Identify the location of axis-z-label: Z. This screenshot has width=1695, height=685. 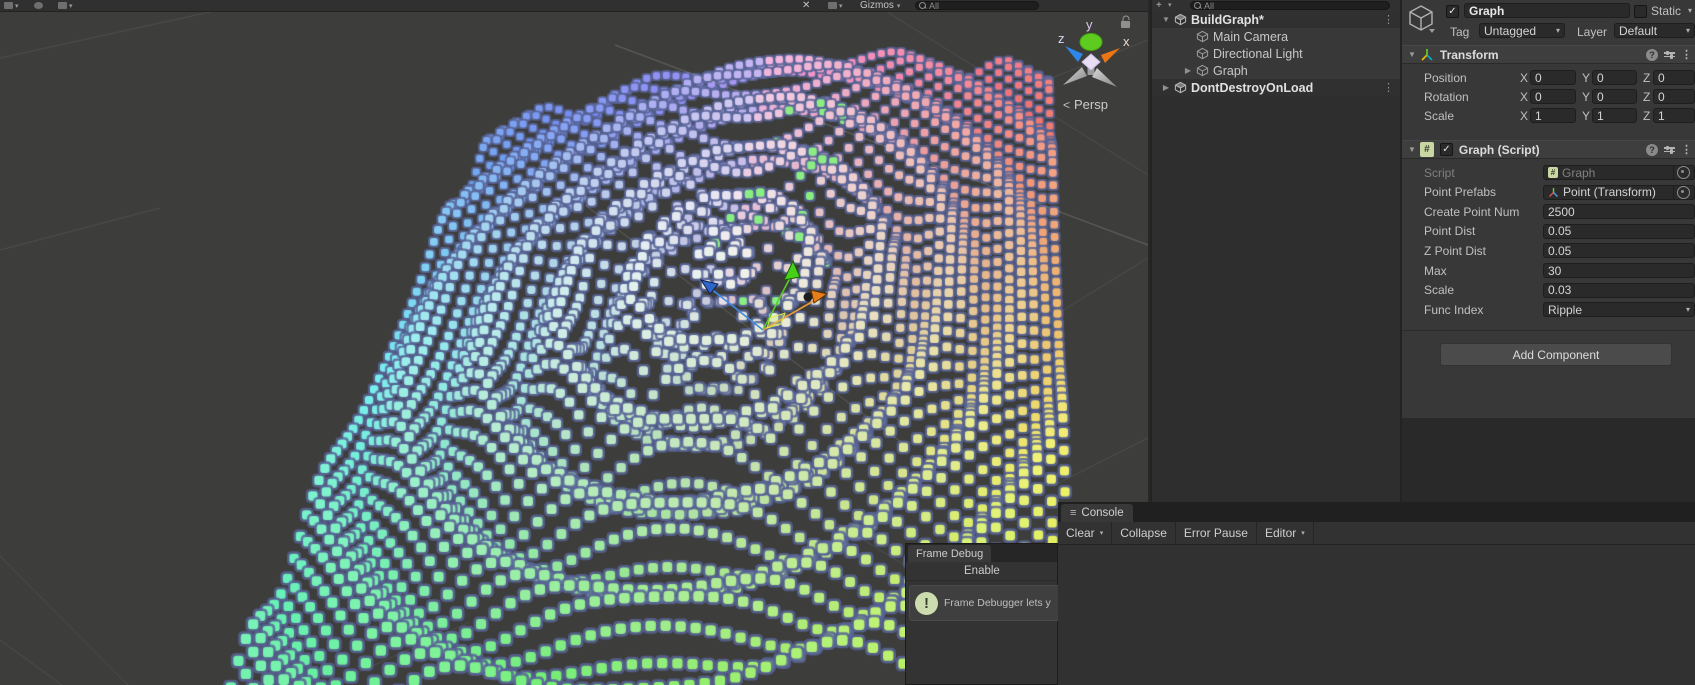
(1647, 96).